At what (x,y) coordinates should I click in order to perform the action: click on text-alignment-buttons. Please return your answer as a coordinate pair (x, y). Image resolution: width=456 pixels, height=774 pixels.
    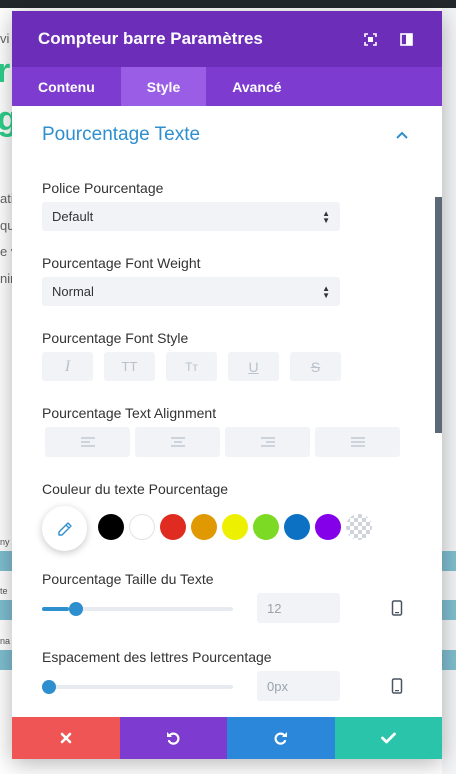
    Looking at the image, I should click on (225, 442).